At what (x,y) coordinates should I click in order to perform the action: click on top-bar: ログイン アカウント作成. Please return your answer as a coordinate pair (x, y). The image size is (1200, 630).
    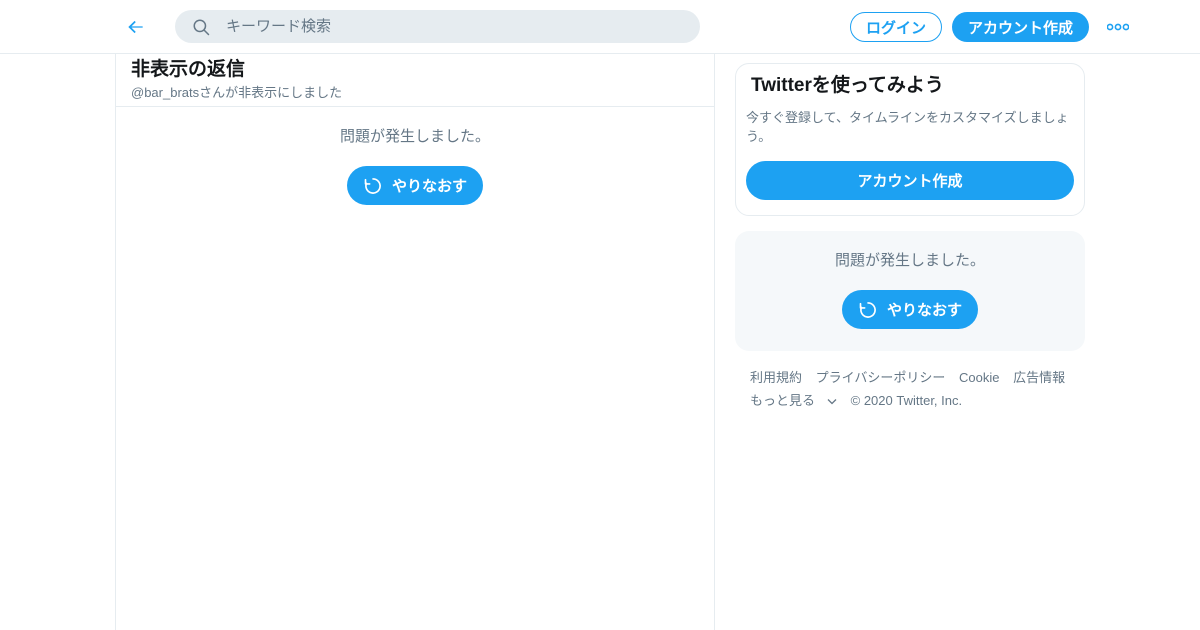
    Looking at the image, I should click on (600, 27).